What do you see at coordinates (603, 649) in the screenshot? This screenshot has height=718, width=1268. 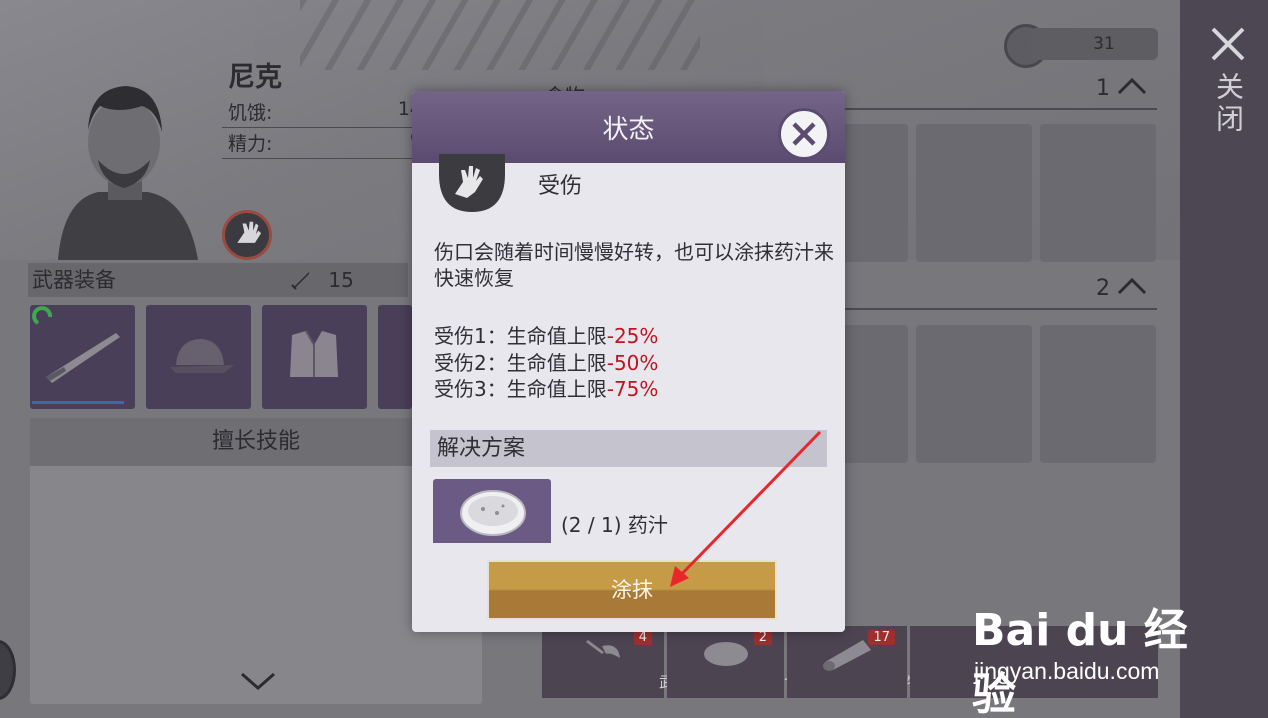 I see `axe-icon` at bounding box center [603, 649].